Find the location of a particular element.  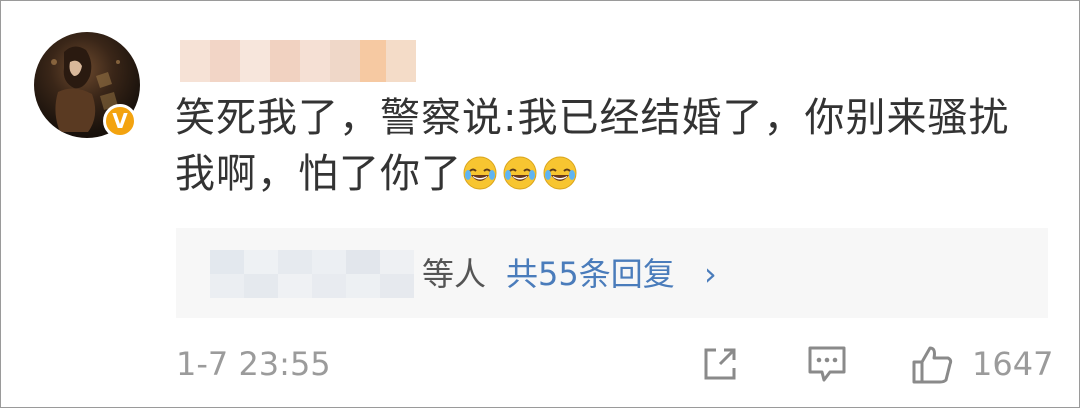

verified-badge-icon: V is located at coordinates (120, 121).